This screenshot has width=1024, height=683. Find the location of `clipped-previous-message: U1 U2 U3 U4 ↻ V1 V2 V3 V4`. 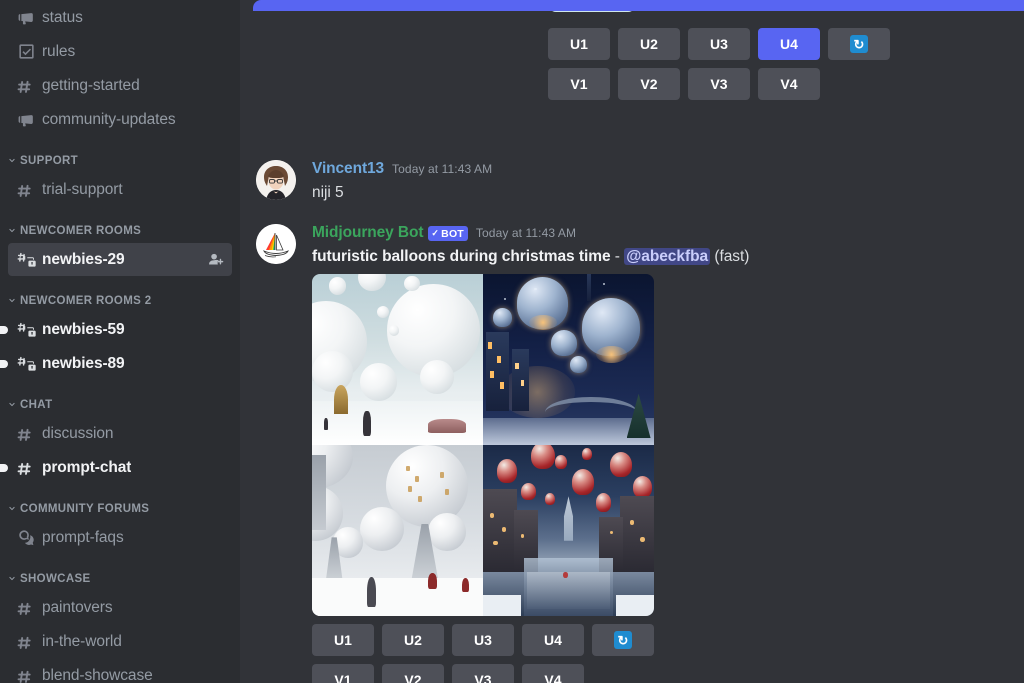

clipped-previous-message: U1 U2 U3 U4 ↻ V1 V2 V3 V4 is located at coordinates (632, 50).